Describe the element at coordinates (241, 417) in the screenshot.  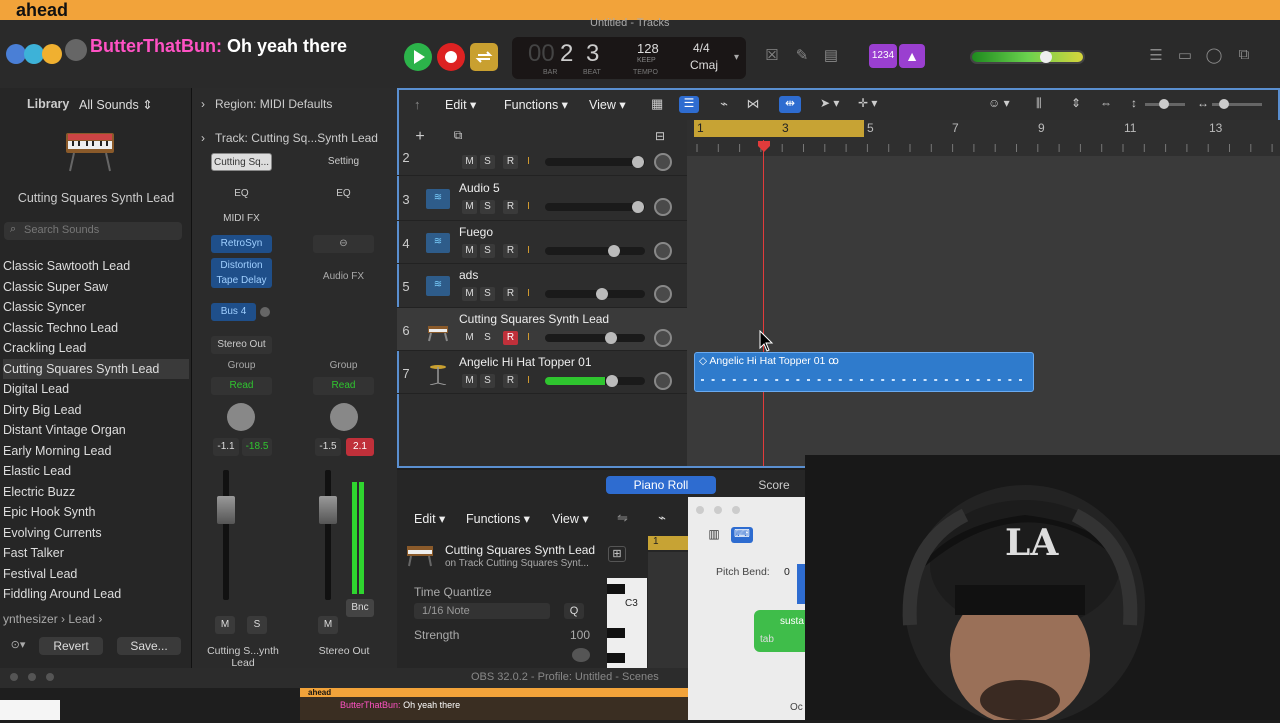
I see `channel1-pan-knob` at that location.